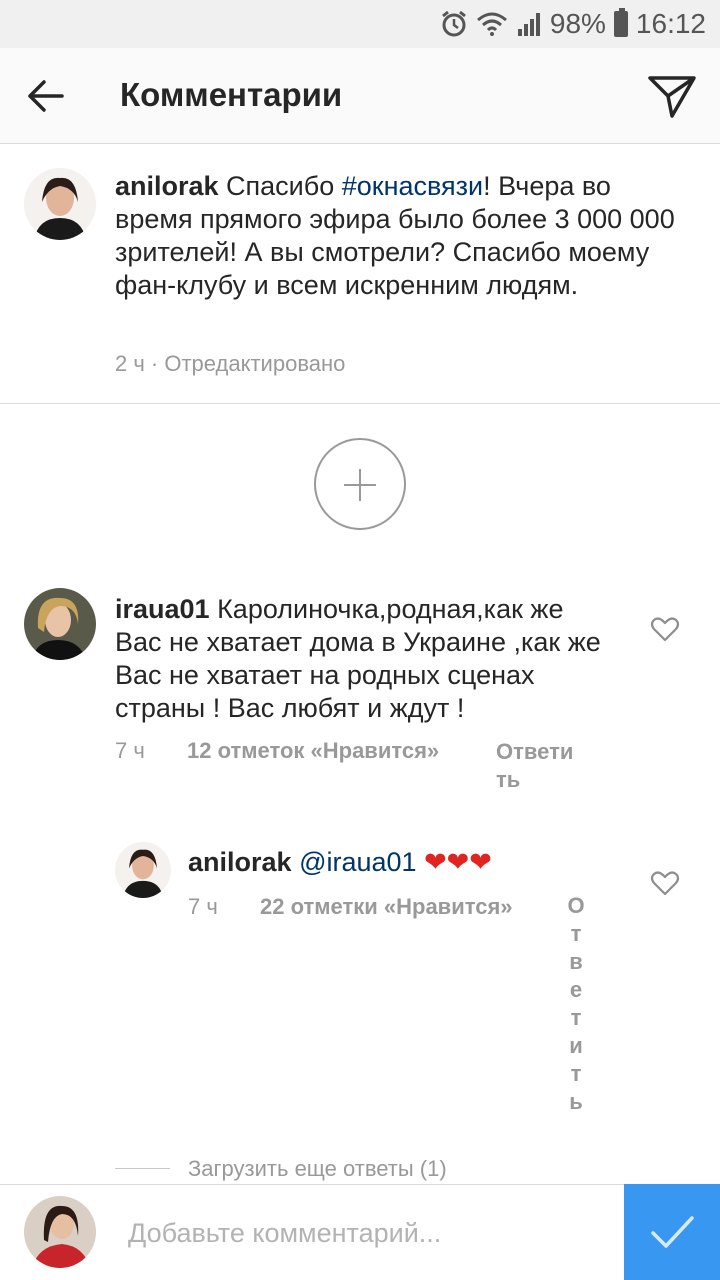  What do you see at coordinates (528, 24) in the screenshot?
I see `signal-icon` at bounding box center [528, 24].